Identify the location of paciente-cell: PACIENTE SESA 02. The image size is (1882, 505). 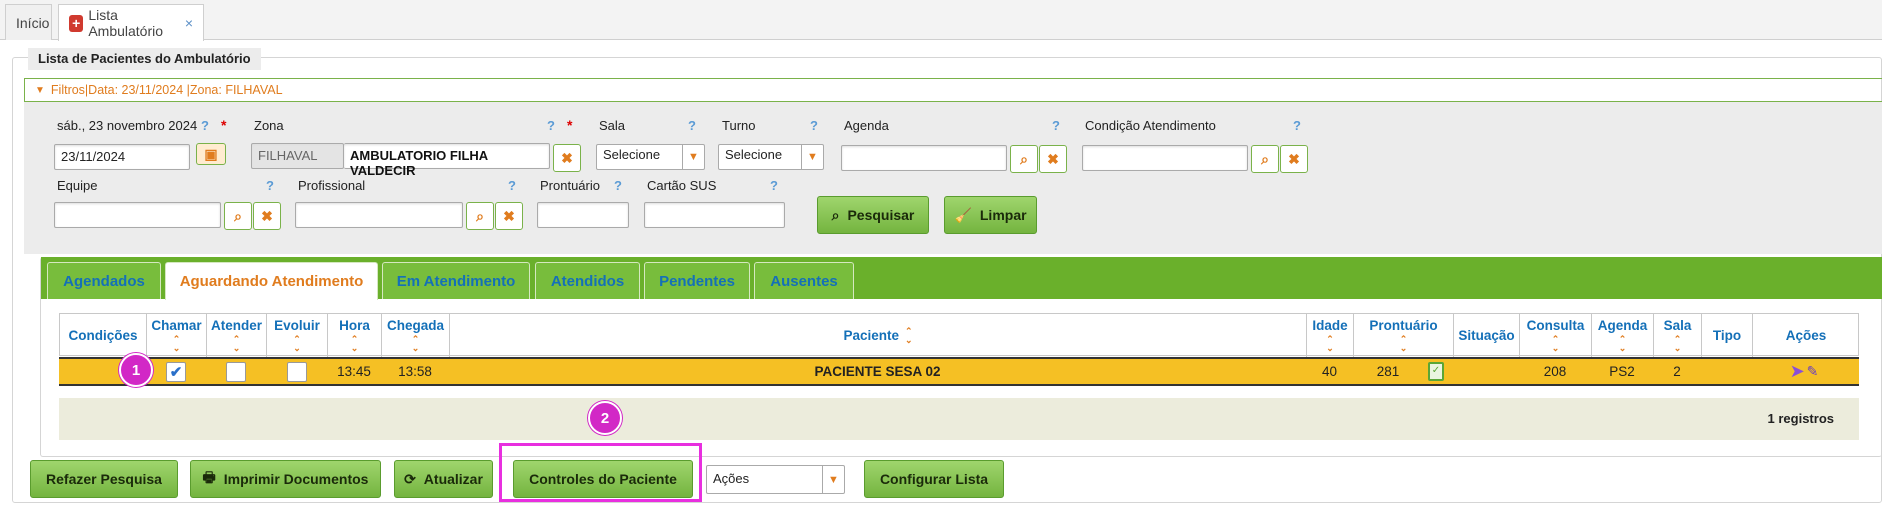
(877, 371).